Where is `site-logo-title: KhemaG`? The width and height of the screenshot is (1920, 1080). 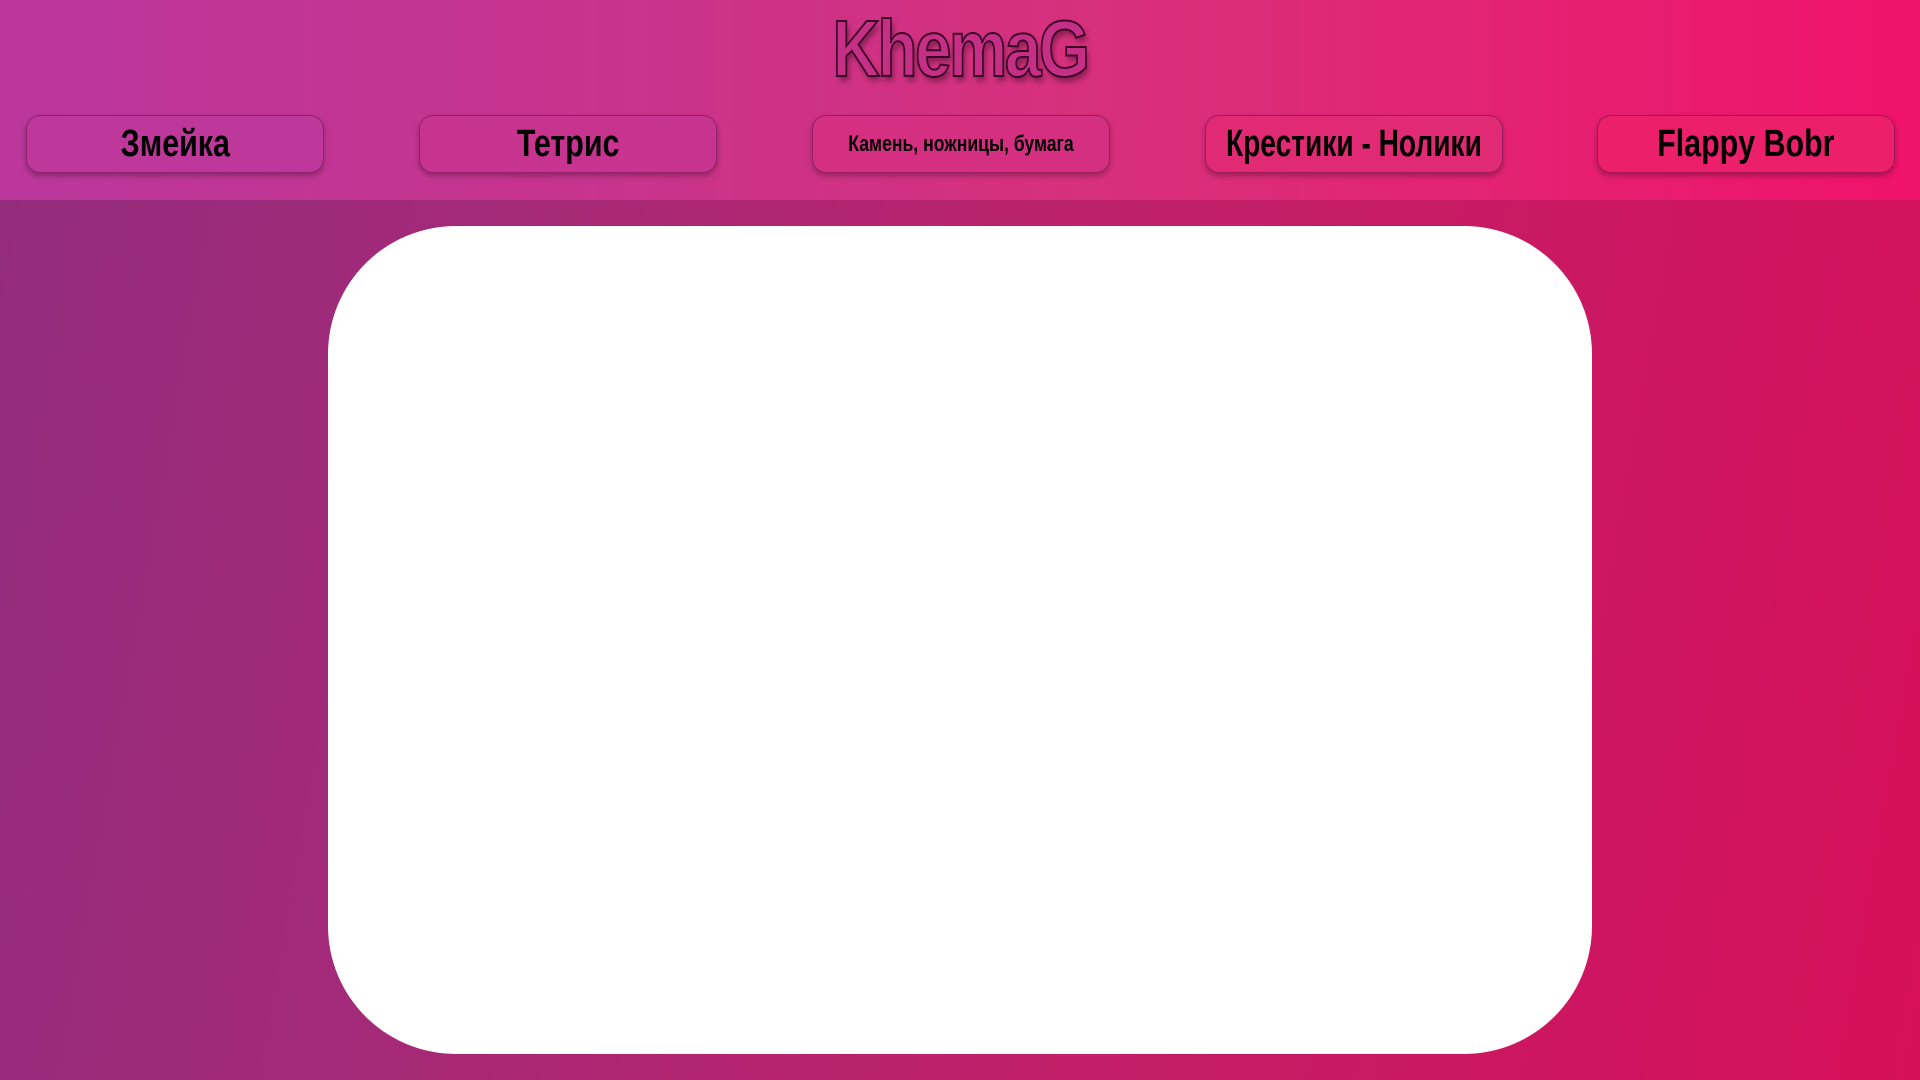 site-logo-title: KhemaG is located at coordinates (961, 48).